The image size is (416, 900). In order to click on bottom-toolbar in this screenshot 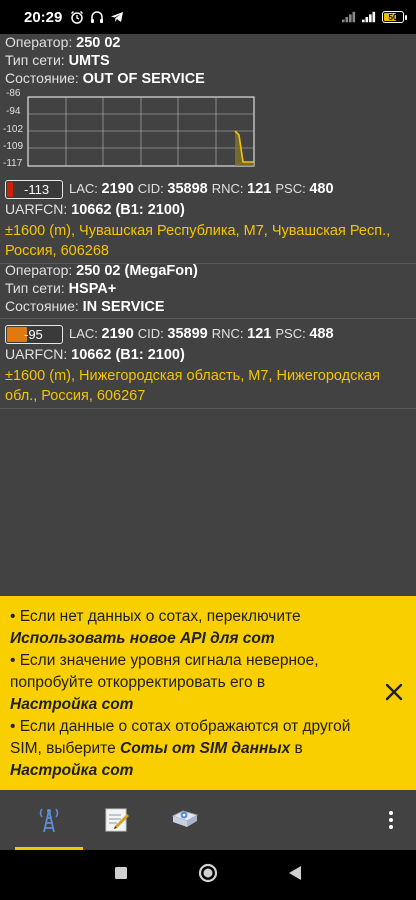, I will do `click(208, 820)`.